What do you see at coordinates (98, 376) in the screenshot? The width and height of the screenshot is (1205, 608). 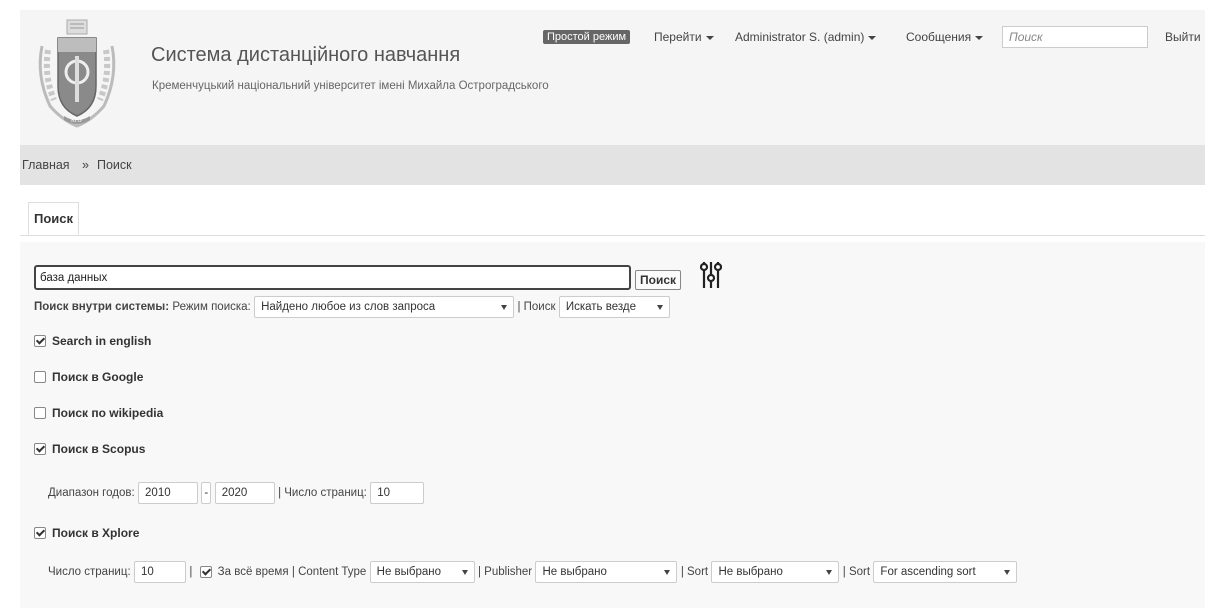 I see `google-label: Поиск в Google` at bounding box center [98, 376].